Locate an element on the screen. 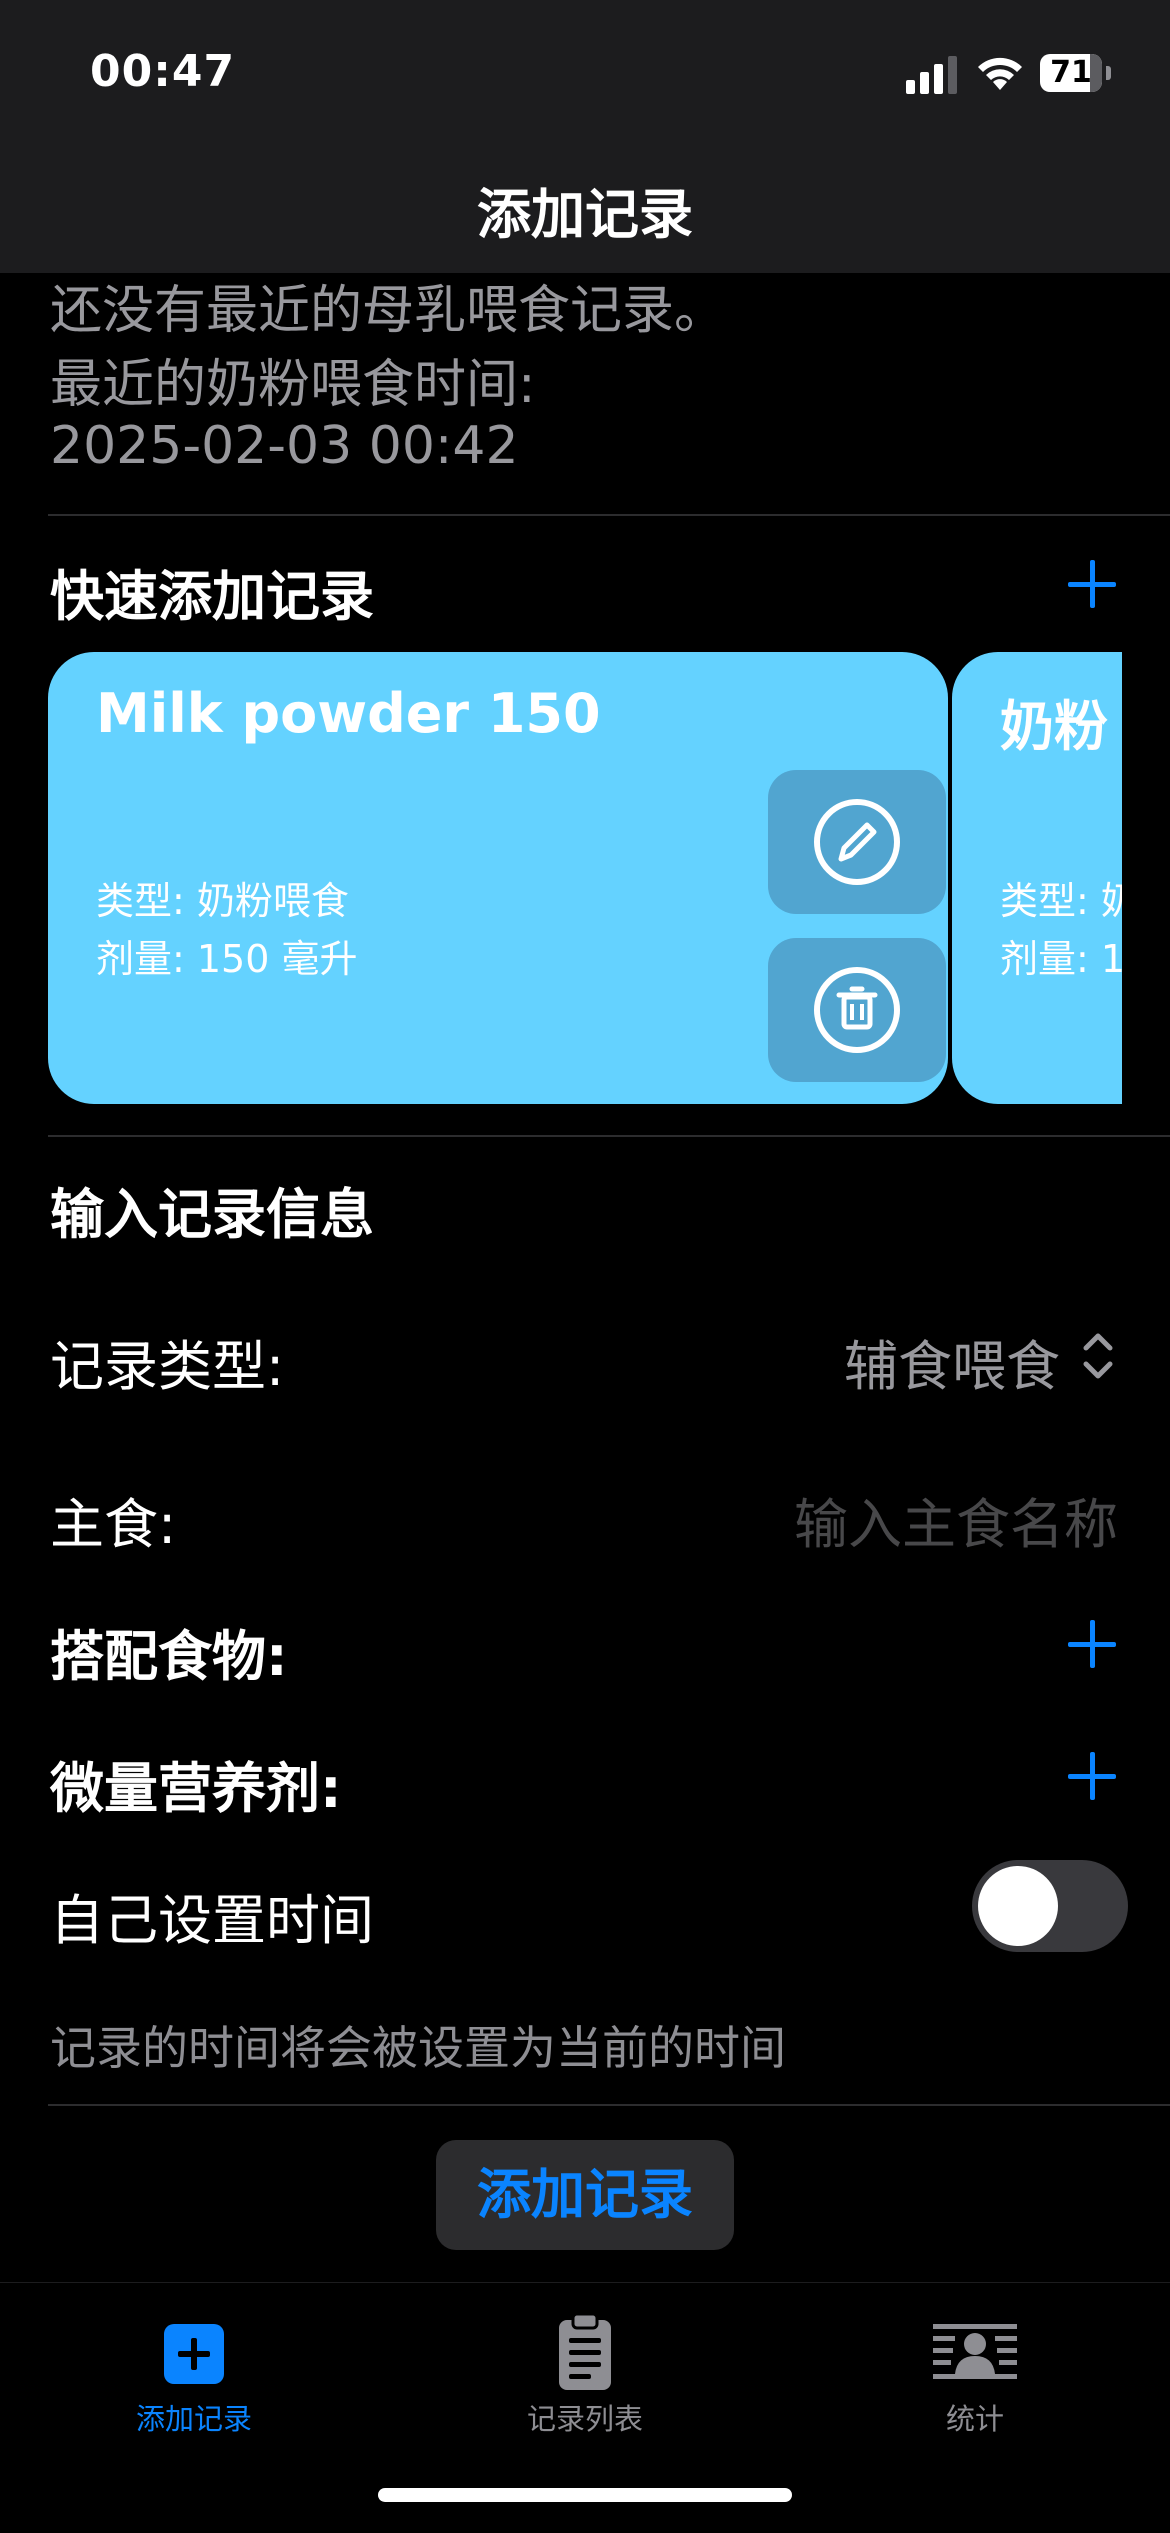  page-title: 添加记录 is located at coordinates (585, 214).